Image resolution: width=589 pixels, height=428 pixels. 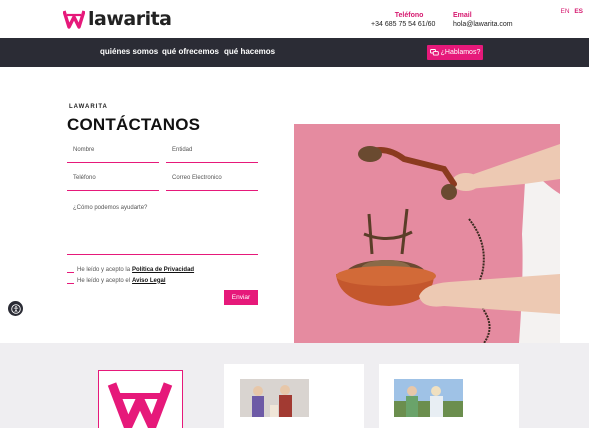 I want to click on logo-card, so click(x=140, y=399).